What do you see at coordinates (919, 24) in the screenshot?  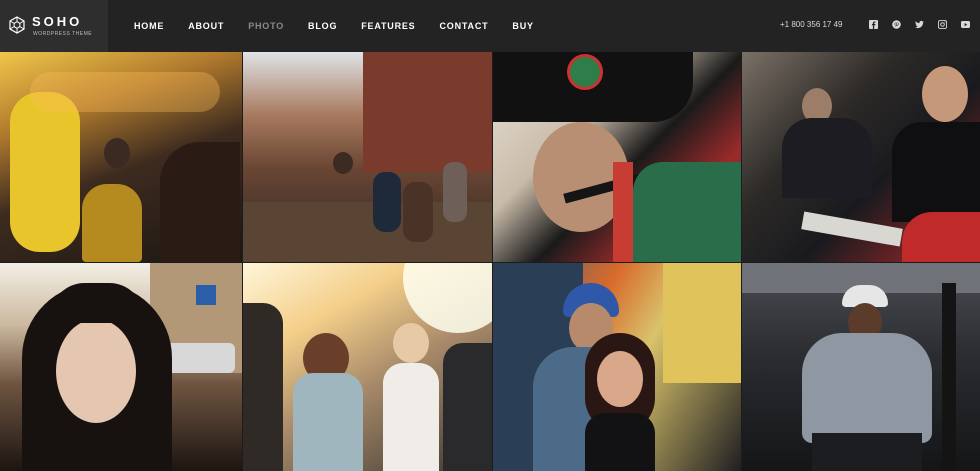 I see `twitter-icon` at bounding box center [919, 24].